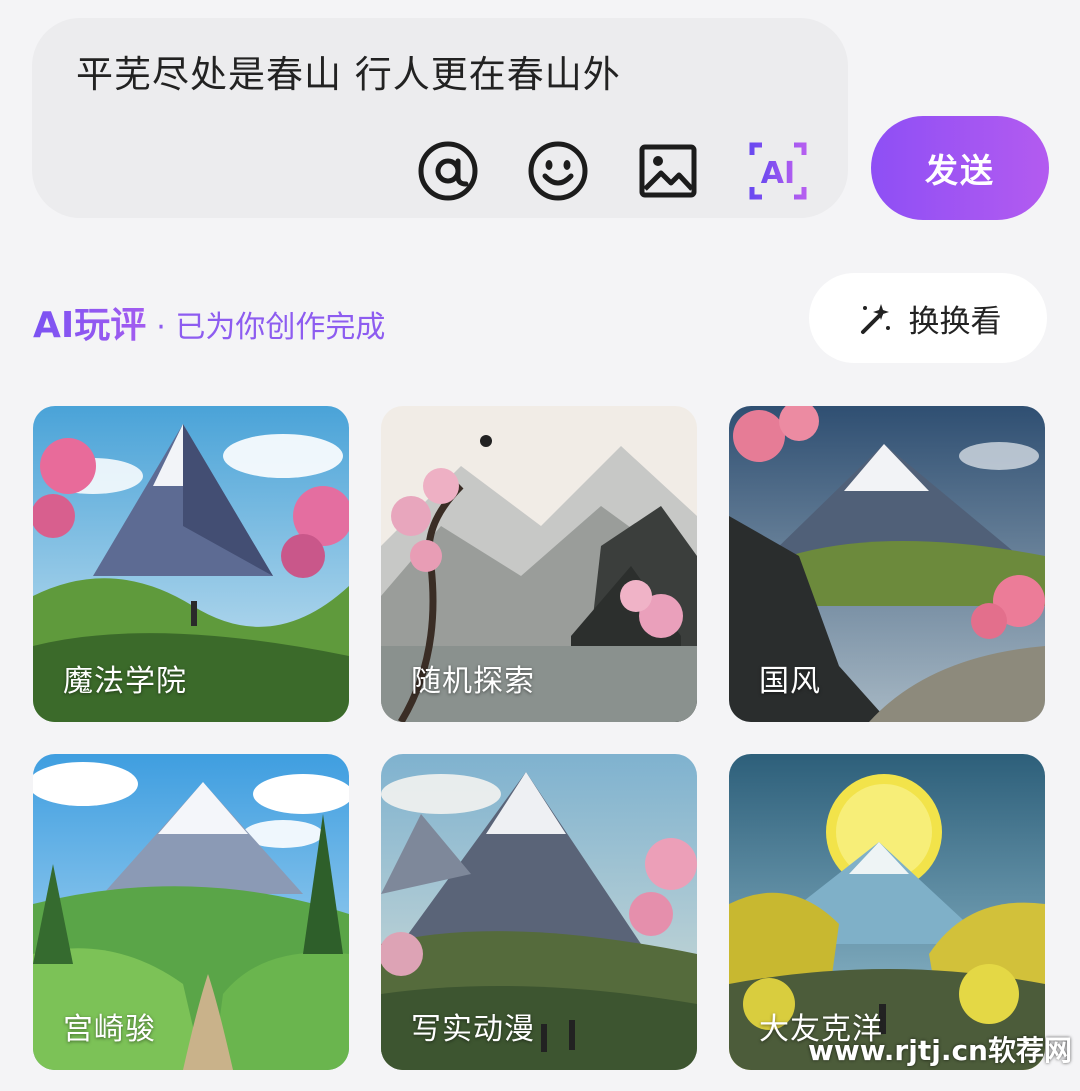  I want to click on section-header: AI玩评 · 已为你创作完成, so click(209, 322).